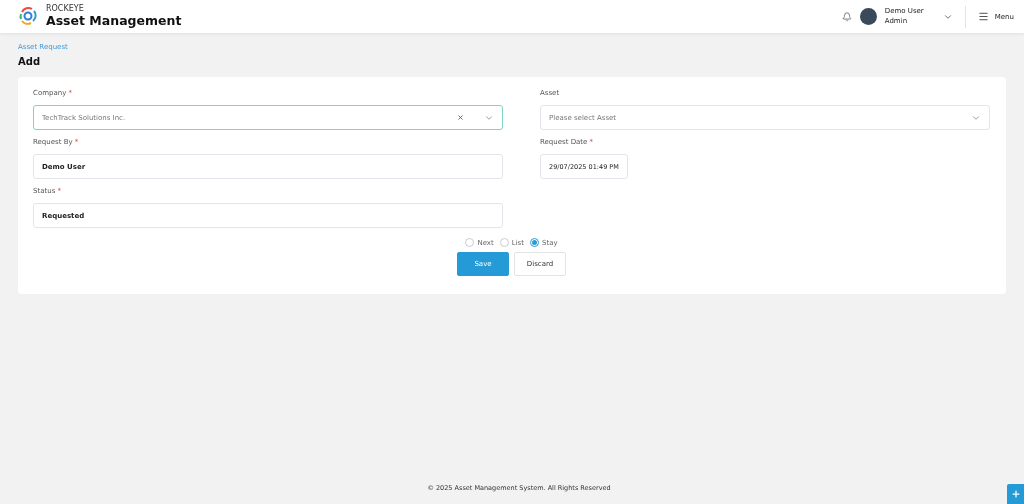 The width and height of the screenshot is (1024, 504). Describe the element at coordinates (30, 61) in the screenshot. I see `page-title: Add` at that location.